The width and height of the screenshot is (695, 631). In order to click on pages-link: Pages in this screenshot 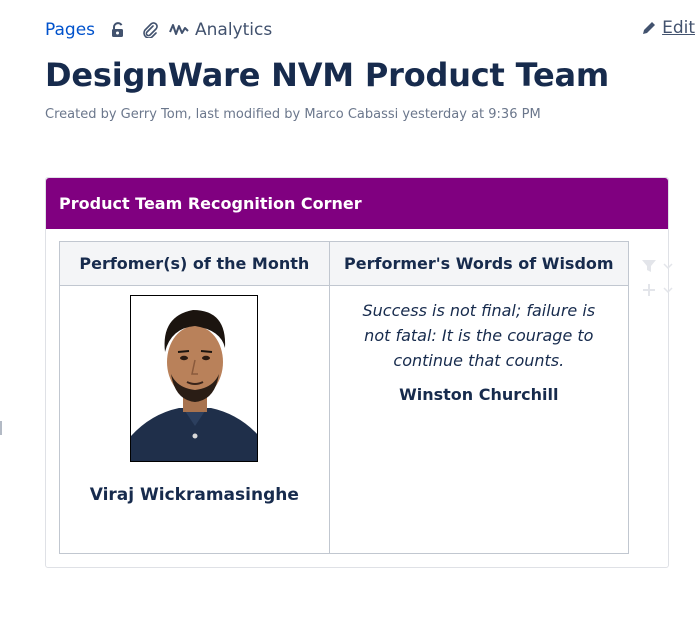, I will do `click(70, 30)`.